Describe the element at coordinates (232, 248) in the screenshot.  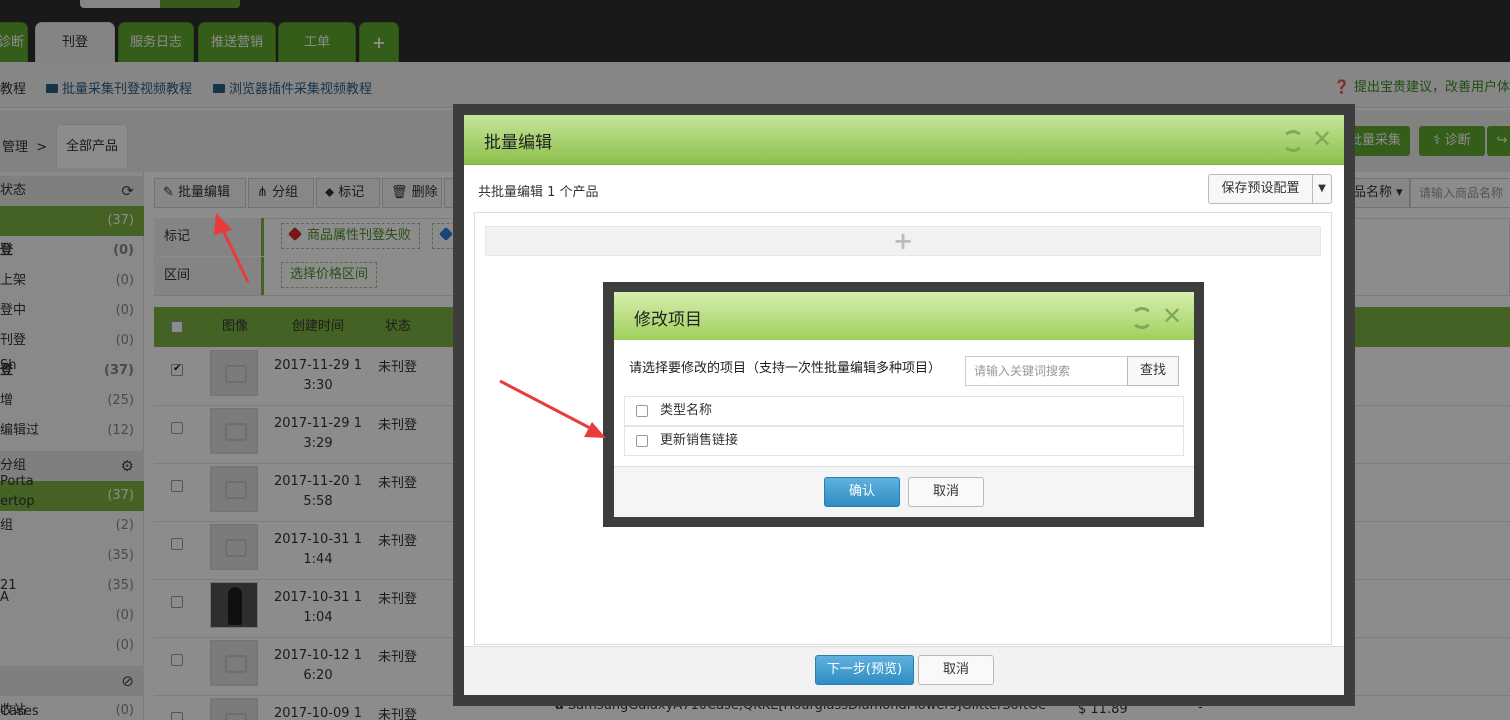
I see `arrow-to-batch-edit` at that location.